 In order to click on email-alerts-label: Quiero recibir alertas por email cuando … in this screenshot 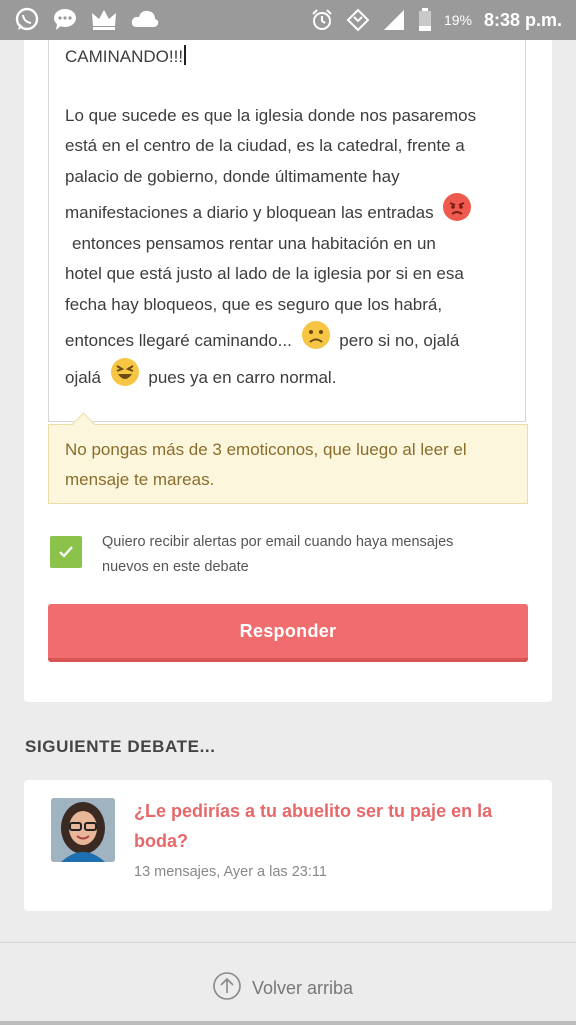, I will do `click(307, 555)`.